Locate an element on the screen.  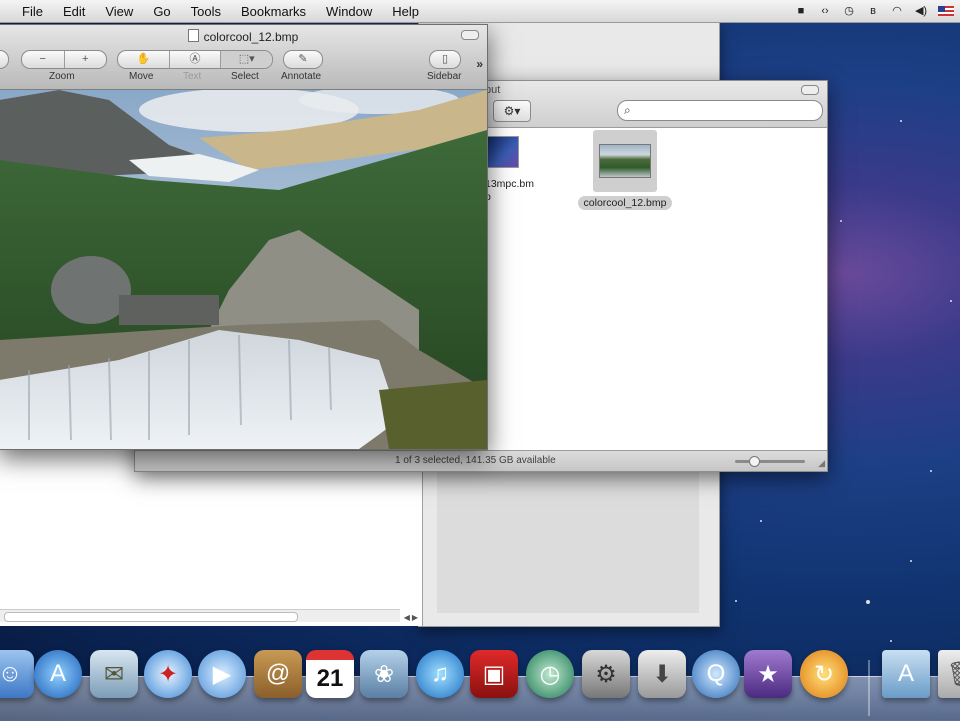
preview-title: colorcool_12.bmp is located at coordinates (243, 36).